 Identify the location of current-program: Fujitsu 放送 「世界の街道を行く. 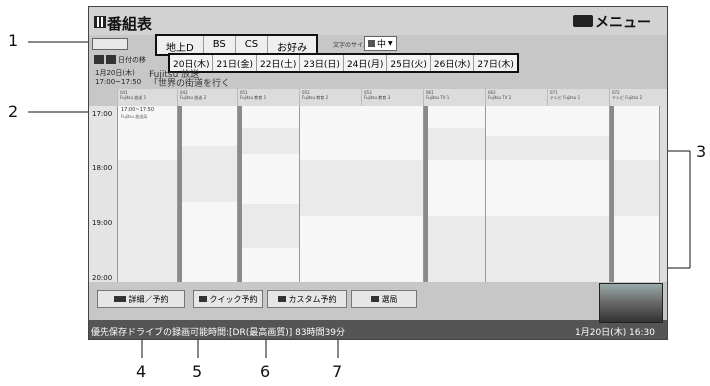
(189, 80).